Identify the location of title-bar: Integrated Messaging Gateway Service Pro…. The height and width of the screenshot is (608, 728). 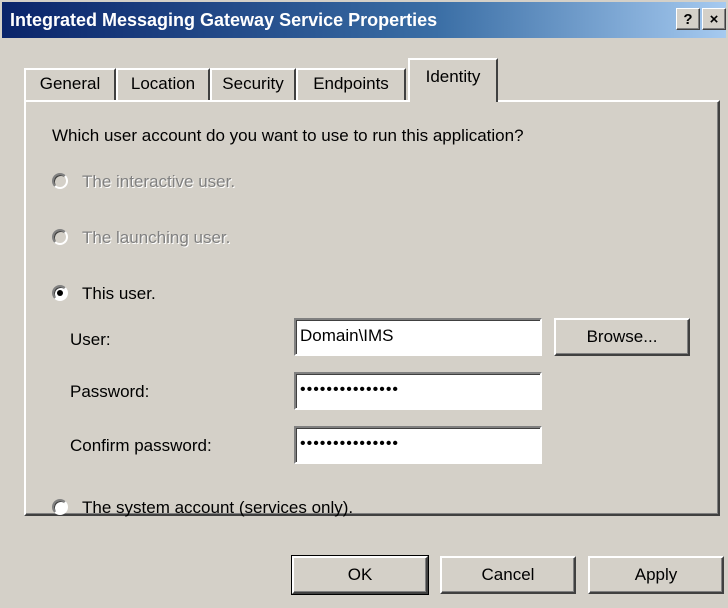
(364, 20).